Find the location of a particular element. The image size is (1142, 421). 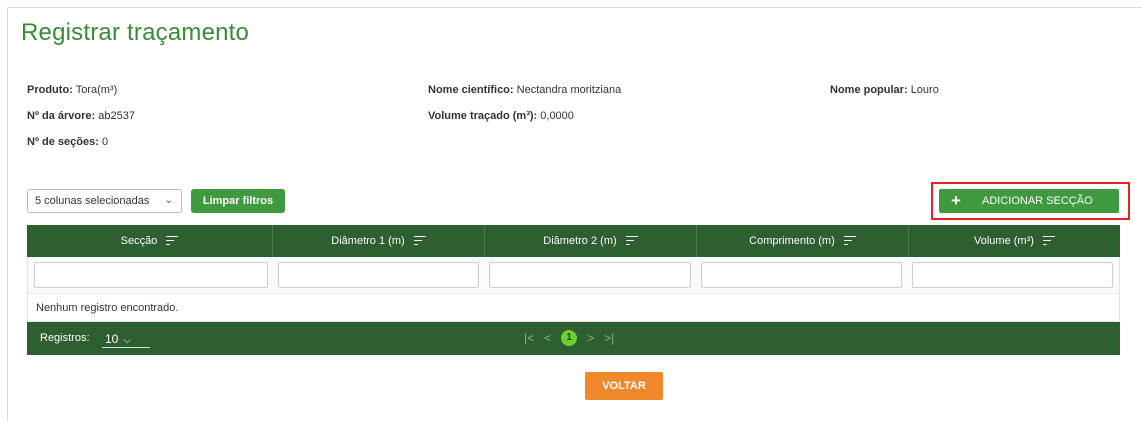

column-header-seccao: Secção is located at coordinates (150, 241).